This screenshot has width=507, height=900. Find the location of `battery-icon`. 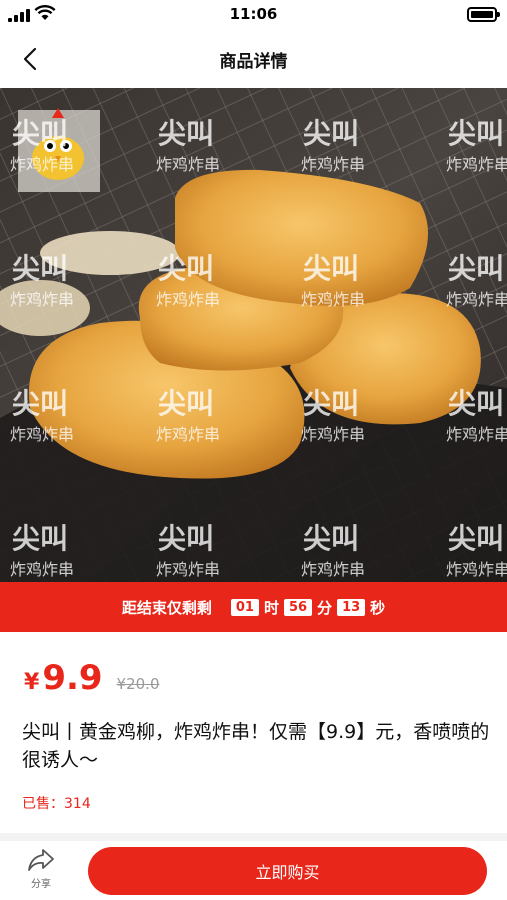

battery-icon is located at coordinates (483, 14).